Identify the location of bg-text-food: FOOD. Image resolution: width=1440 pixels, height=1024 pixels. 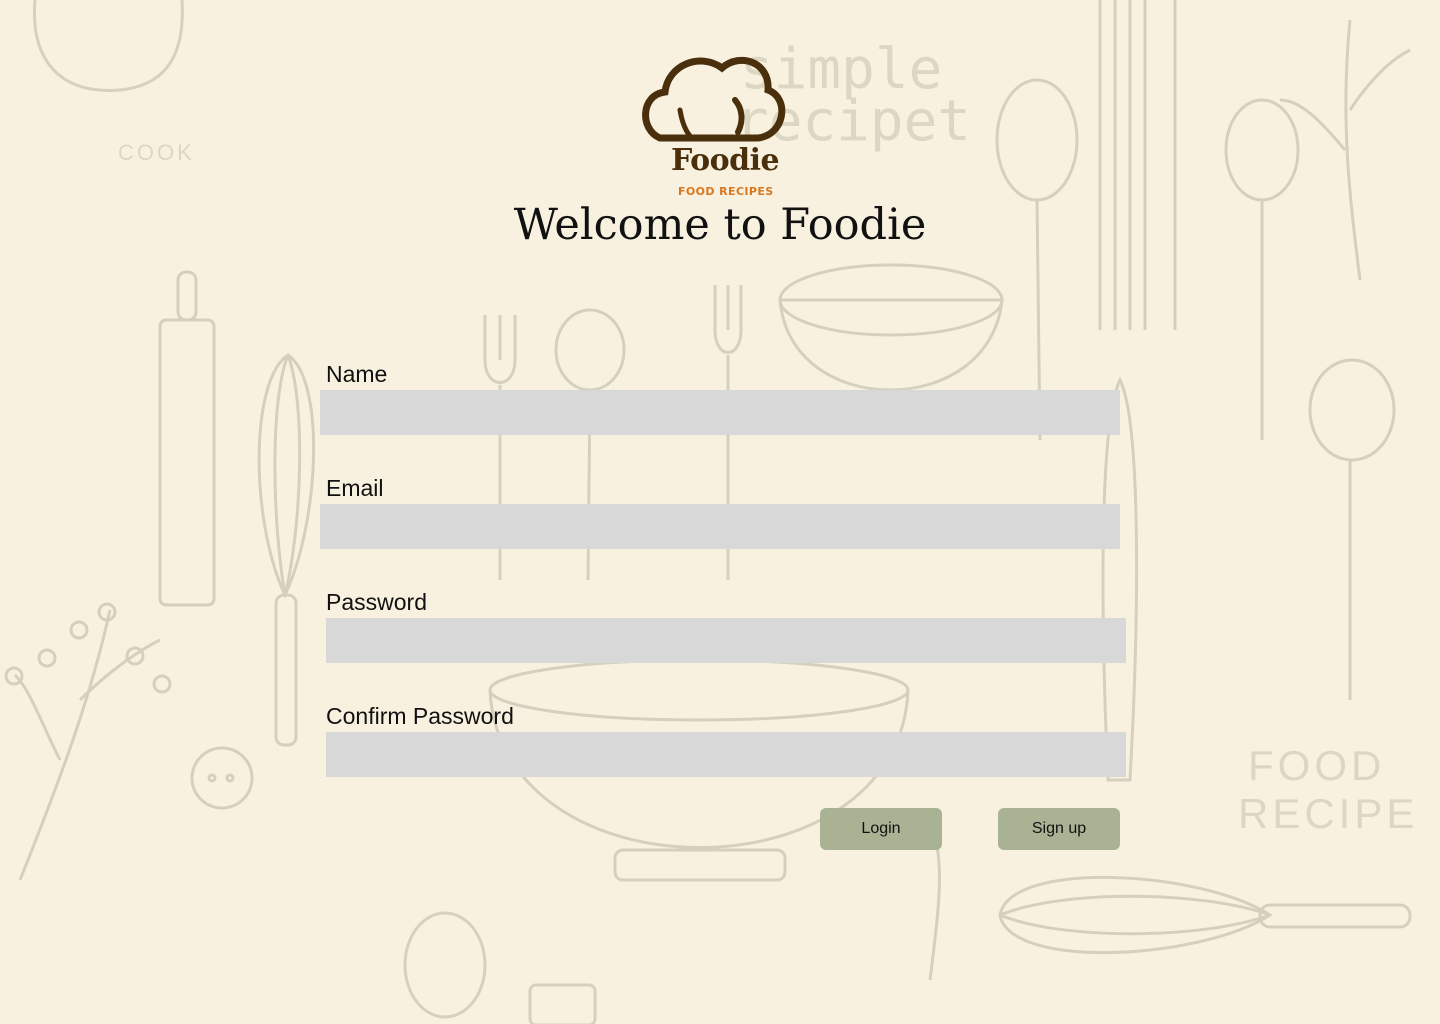
(1316, 765).